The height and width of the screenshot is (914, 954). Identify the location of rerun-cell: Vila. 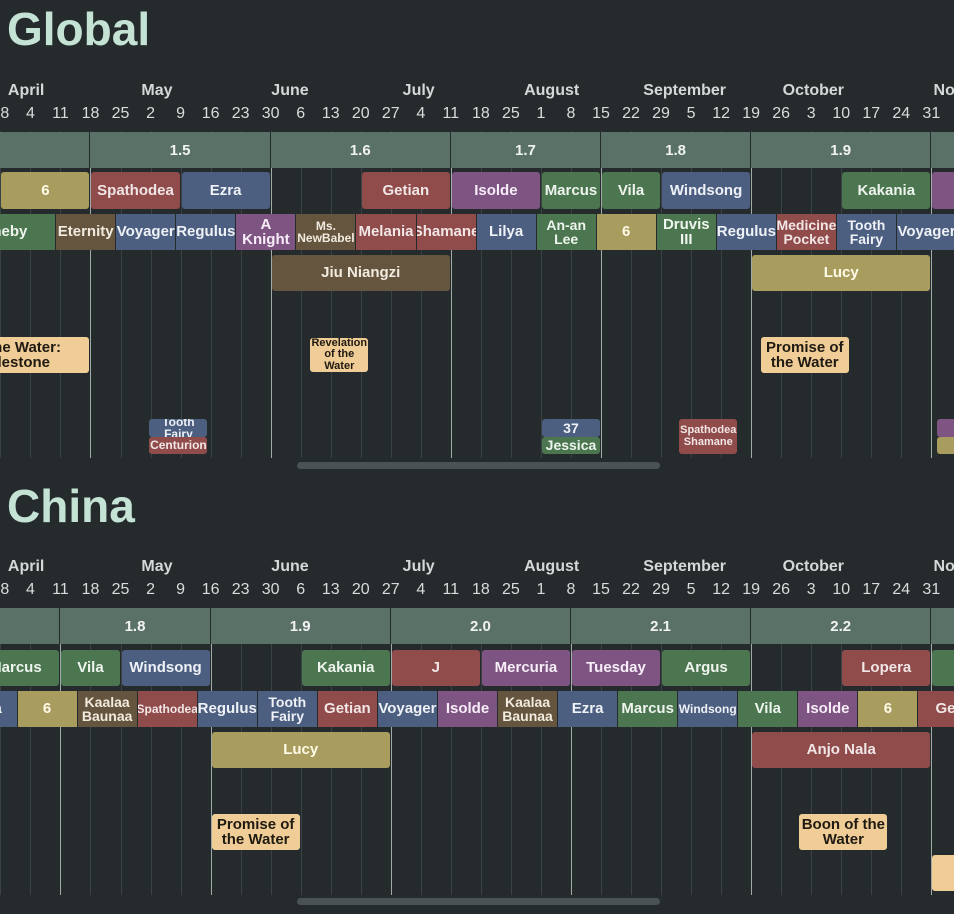
(768, 709).